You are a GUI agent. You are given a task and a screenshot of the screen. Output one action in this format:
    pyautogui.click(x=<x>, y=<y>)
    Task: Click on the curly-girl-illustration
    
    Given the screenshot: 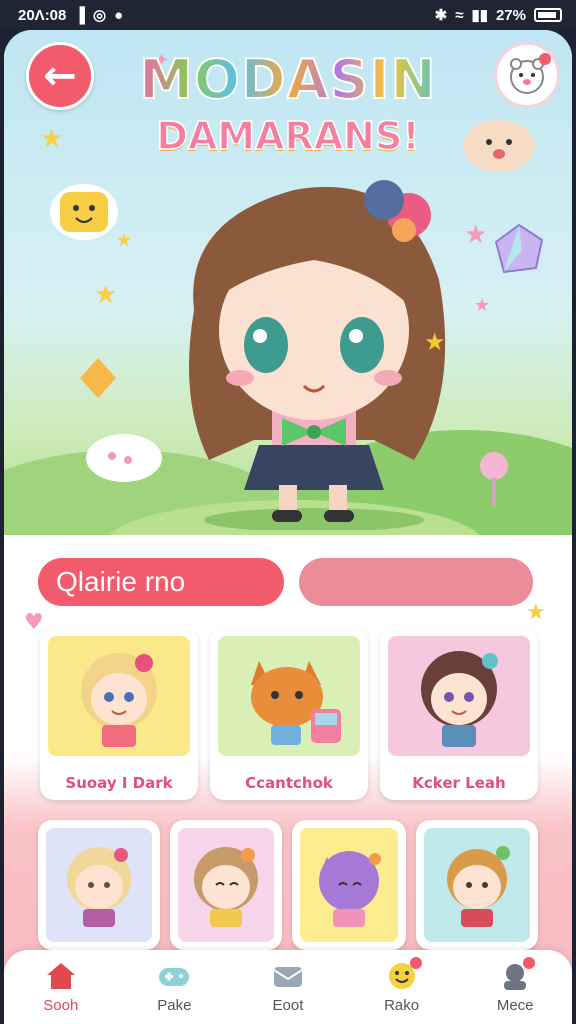 What is the action you would take?
    pyautogui.click(x=99, y=887)
    